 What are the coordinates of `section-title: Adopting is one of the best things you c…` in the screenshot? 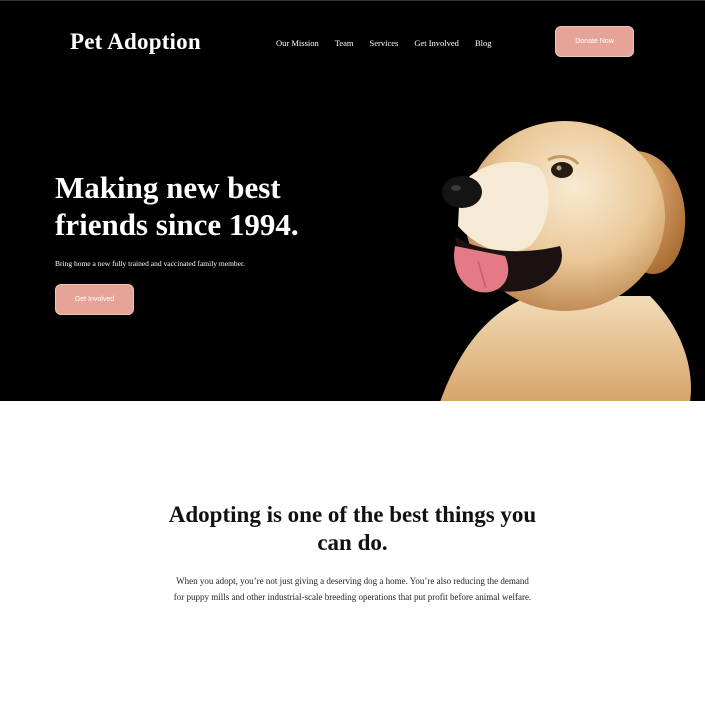 It's located at (352, 528).